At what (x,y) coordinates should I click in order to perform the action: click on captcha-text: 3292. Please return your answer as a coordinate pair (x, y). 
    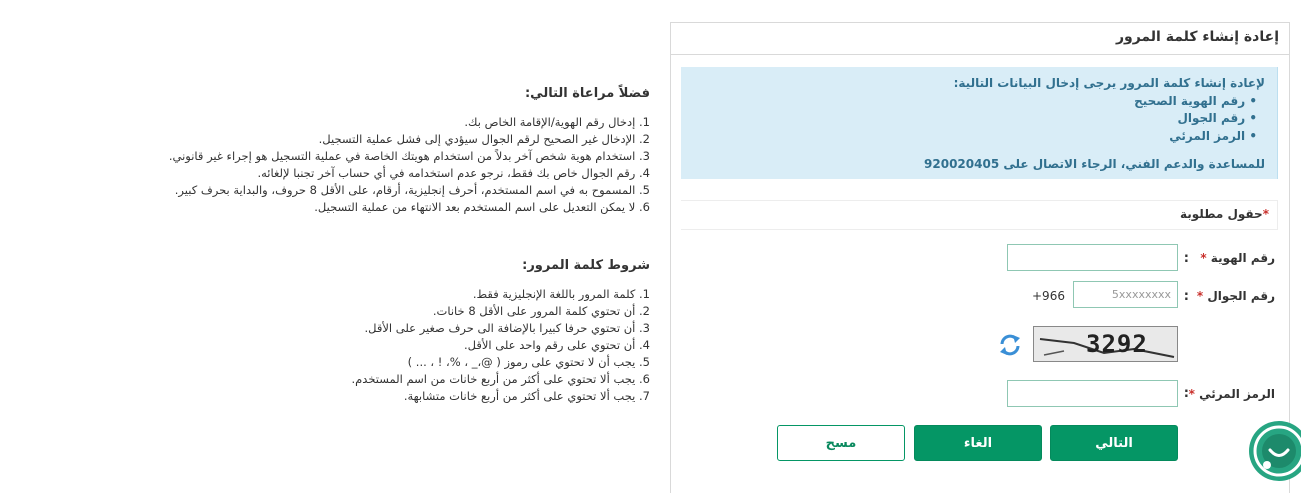
    Looking at the image, I should click on (1117, 344).